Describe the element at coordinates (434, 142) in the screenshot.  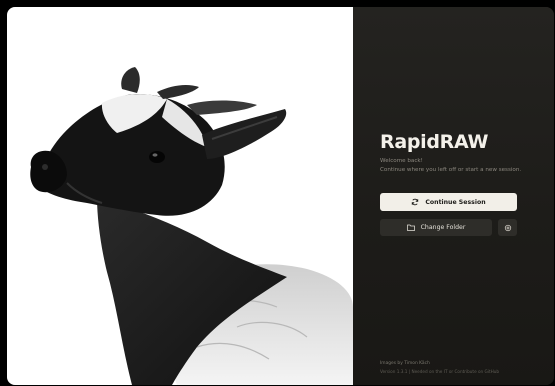
I see `app-title: RapidRAW` at that location.